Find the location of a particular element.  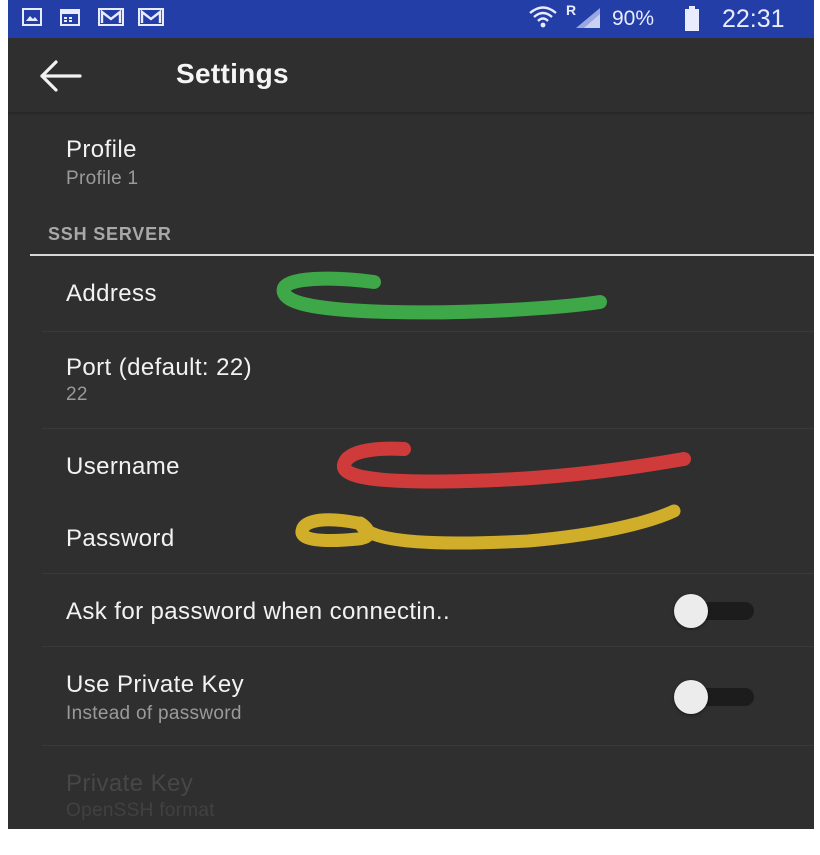

gallery-icon is located at coordinates (32, 17).